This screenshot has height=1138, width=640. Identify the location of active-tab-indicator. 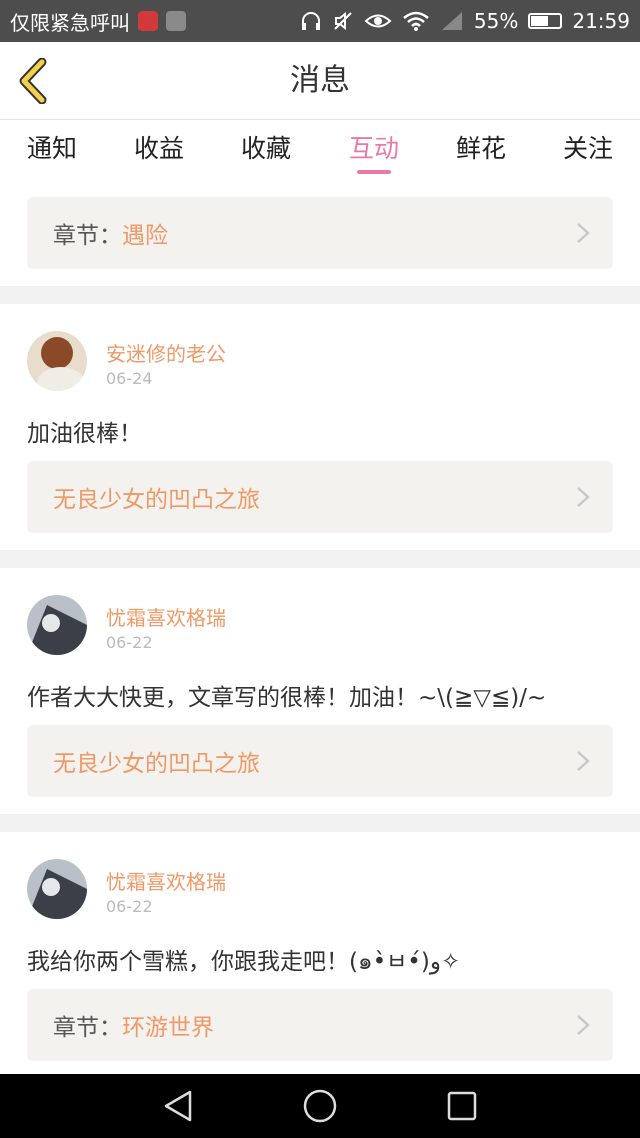
(374, 172).